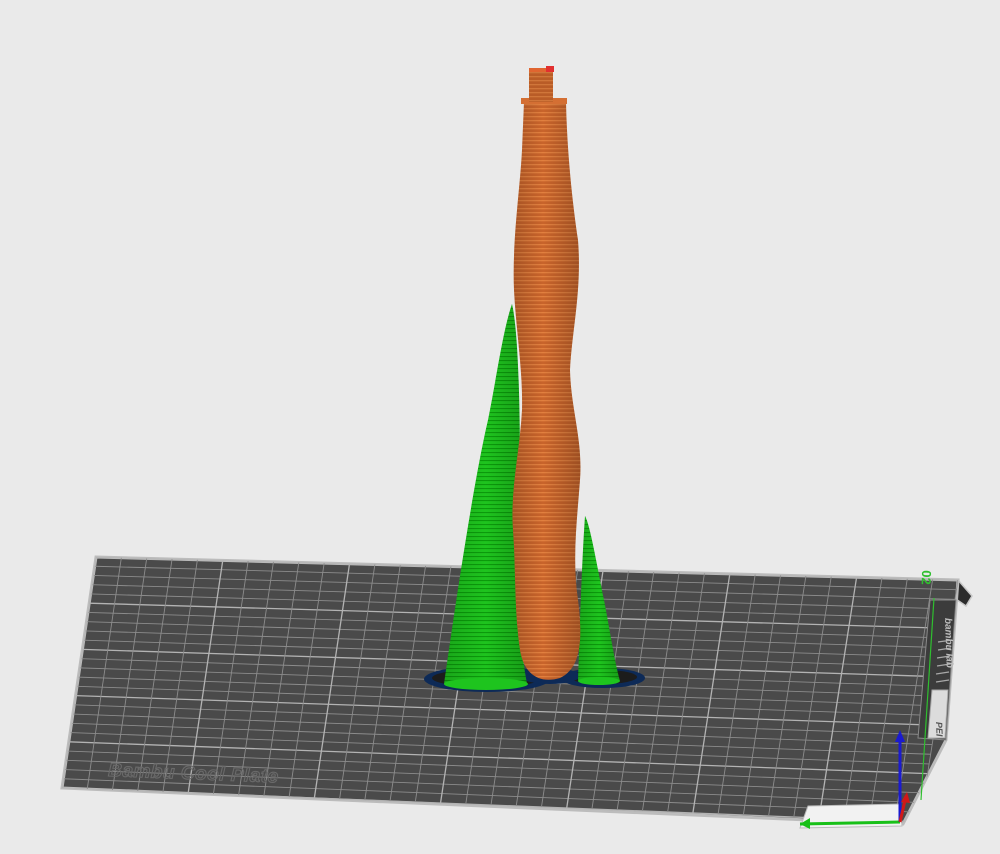 The image size is (1000, 854). I want to click on plate-corner-text: PEI, so click(939, 729).